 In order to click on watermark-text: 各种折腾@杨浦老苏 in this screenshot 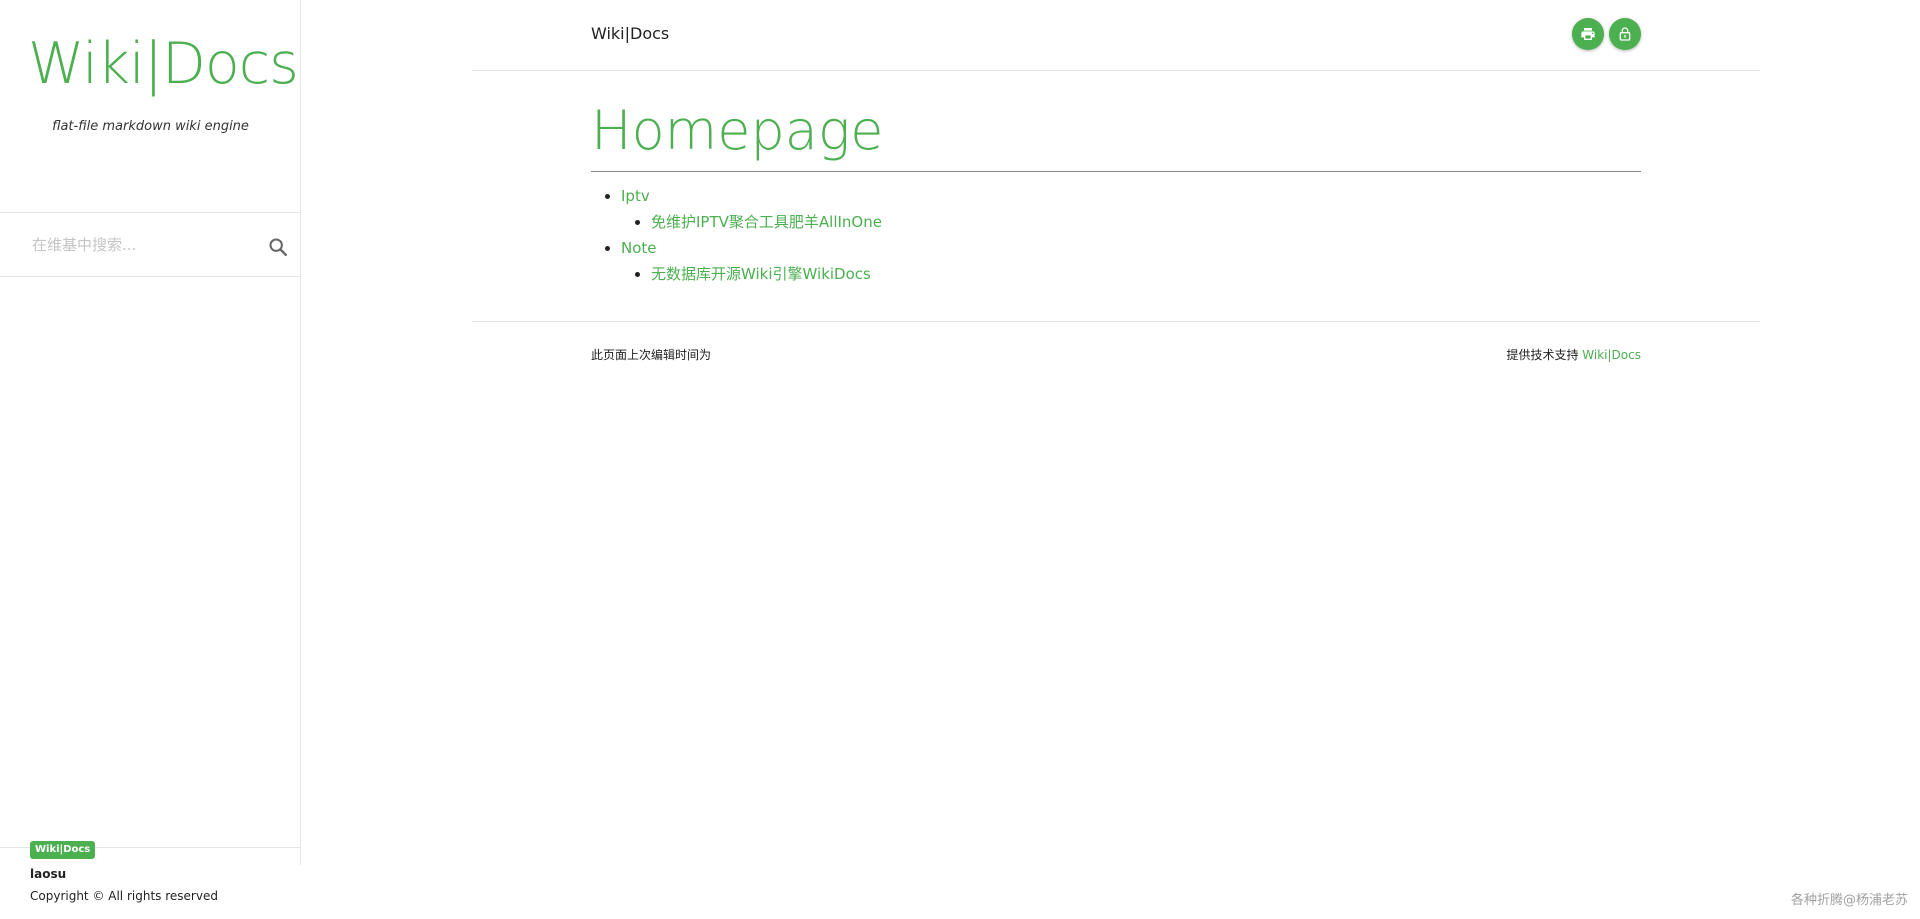, I will do `click(1849, 900)`.